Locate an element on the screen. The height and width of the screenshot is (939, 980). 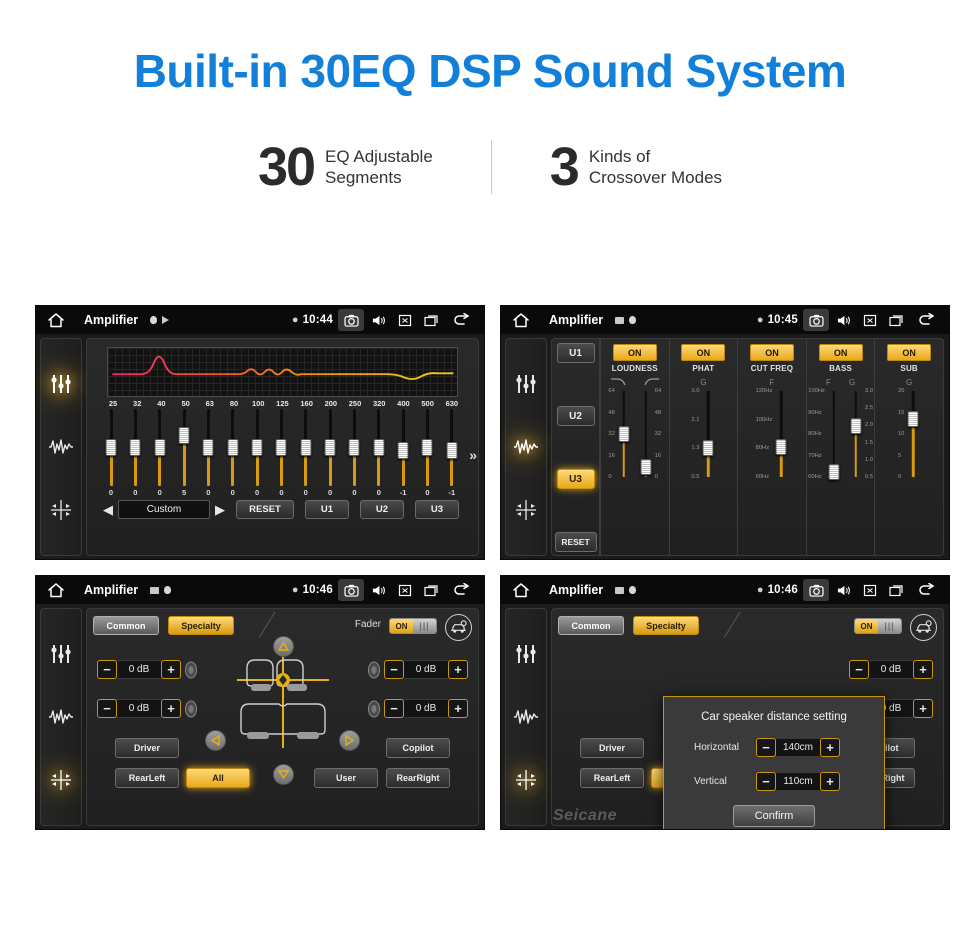
home-icon is located at coordinates (521, 320).